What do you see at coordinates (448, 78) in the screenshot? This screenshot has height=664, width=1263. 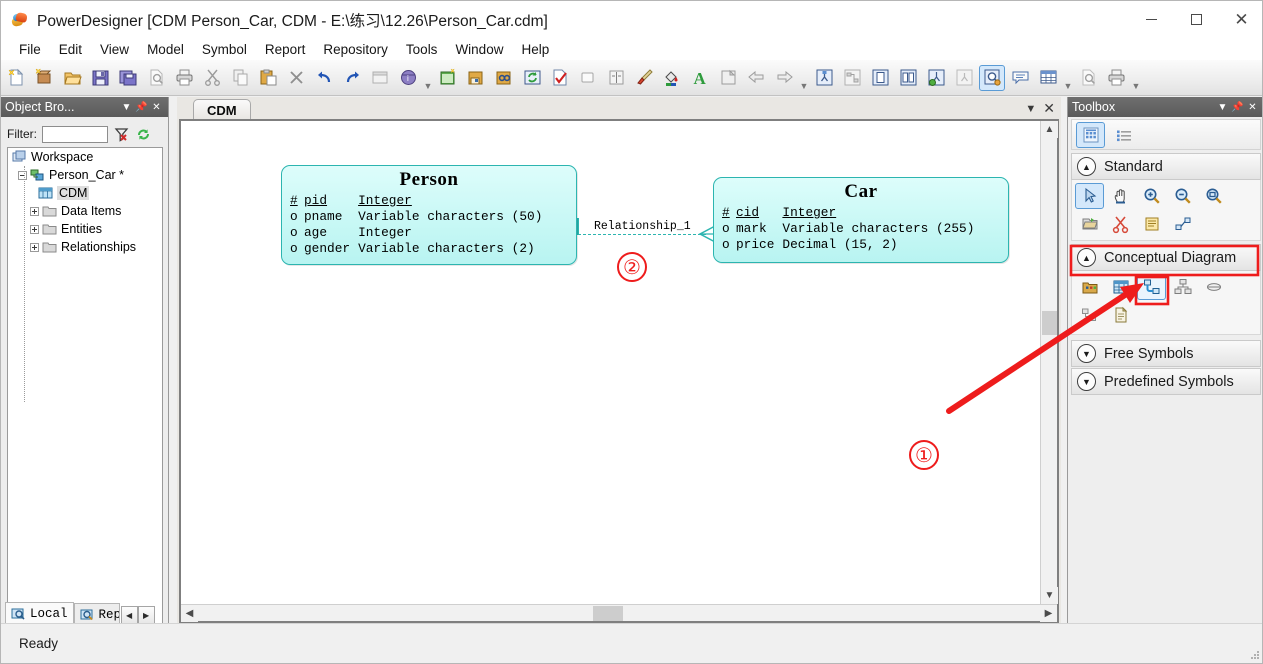 I see `new-diagram-icon` at bounding box center [448, 78].